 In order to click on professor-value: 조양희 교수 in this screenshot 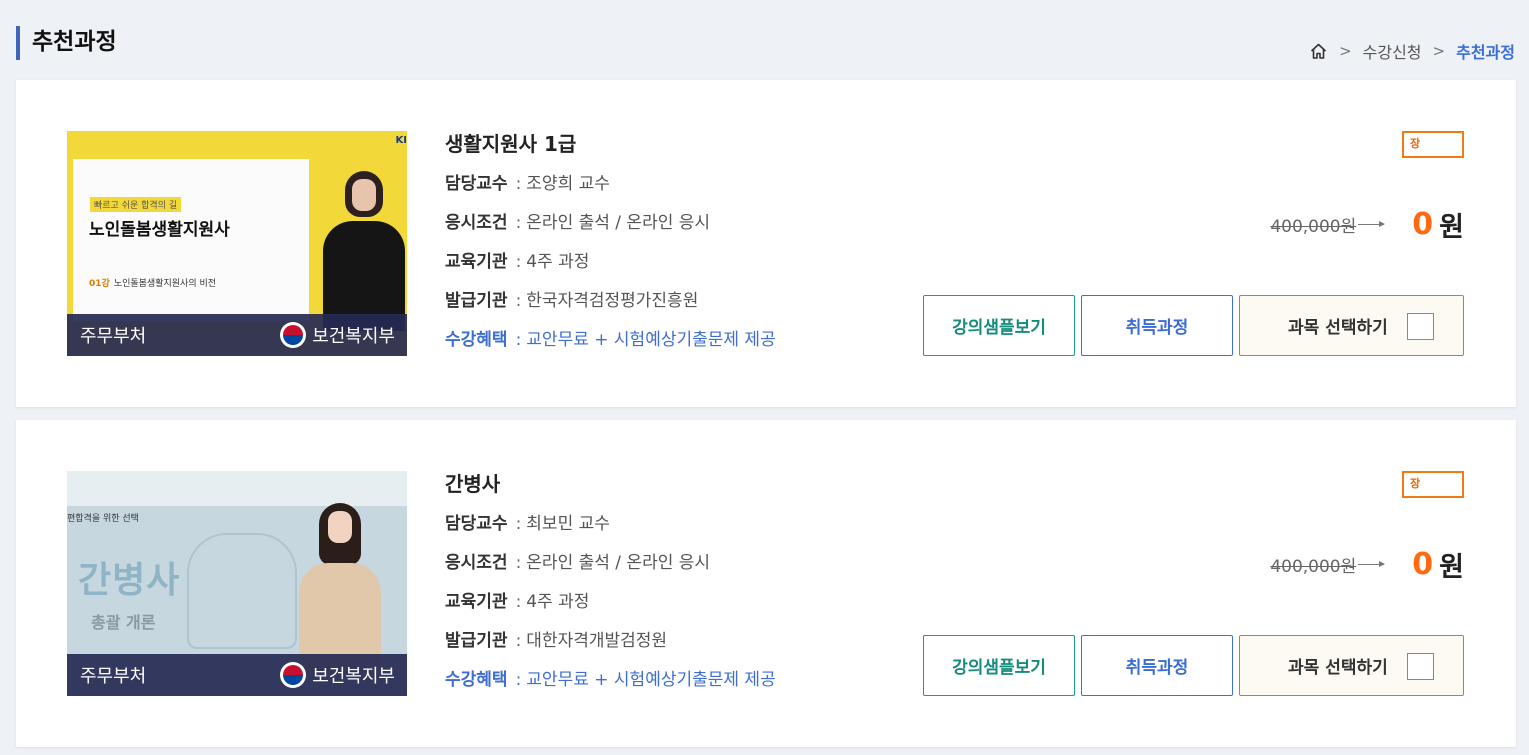, I will do `click(568, 184)`.